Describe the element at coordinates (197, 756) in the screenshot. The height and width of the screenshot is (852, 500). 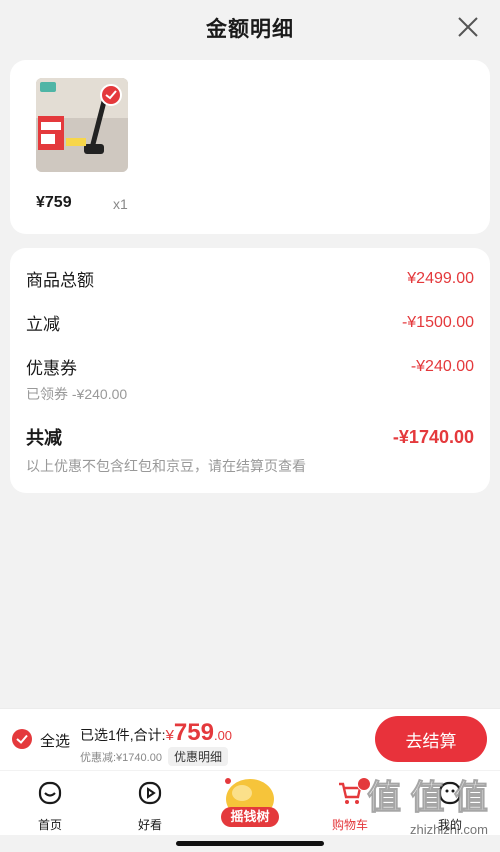
I see `discount-detail-button: 优惠明细` at that location.